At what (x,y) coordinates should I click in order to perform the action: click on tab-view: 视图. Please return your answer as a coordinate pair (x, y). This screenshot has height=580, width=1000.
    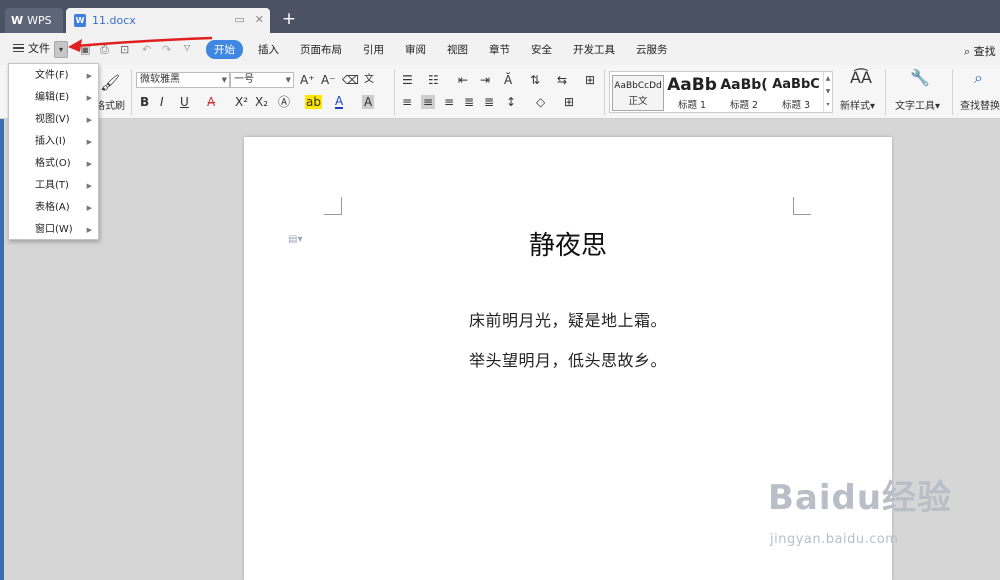
    Looking at the image, I should click on (457, 49).